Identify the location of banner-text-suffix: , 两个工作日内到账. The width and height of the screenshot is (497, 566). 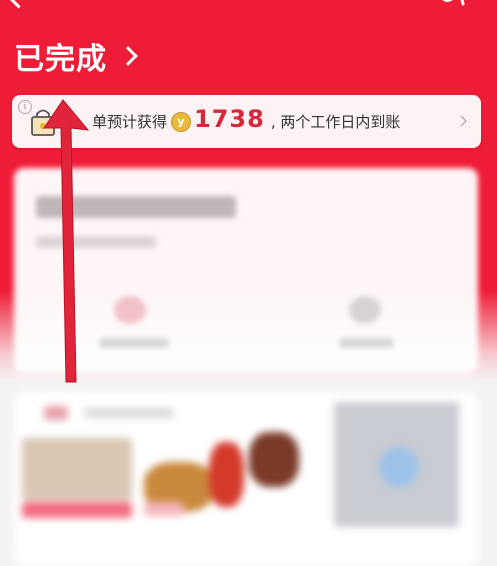
(335, 122).